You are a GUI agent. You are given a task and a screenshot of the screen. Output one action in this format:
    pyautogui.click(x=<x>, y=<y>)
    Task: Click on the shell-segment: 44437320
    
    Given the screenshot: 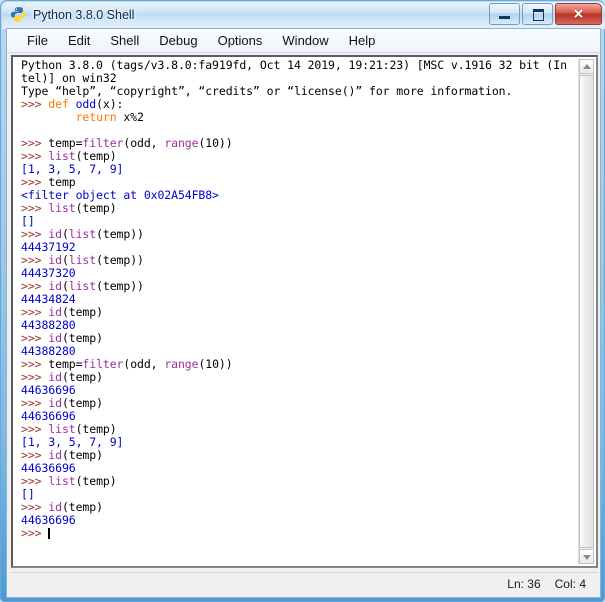 What is the action you would take?
    pyautogui.click(x=48, y=273)
    